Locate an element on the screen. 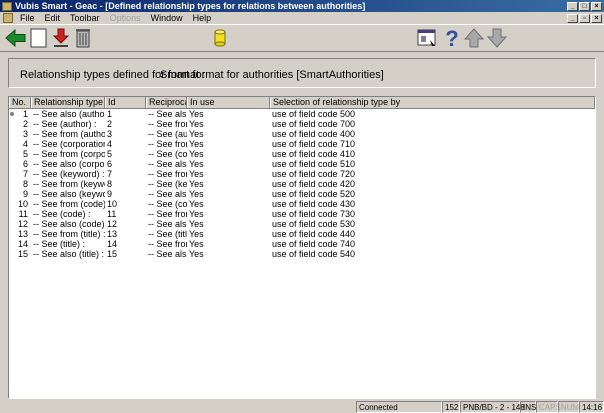  down-arrow-icon is located at coordinates (497, 38).